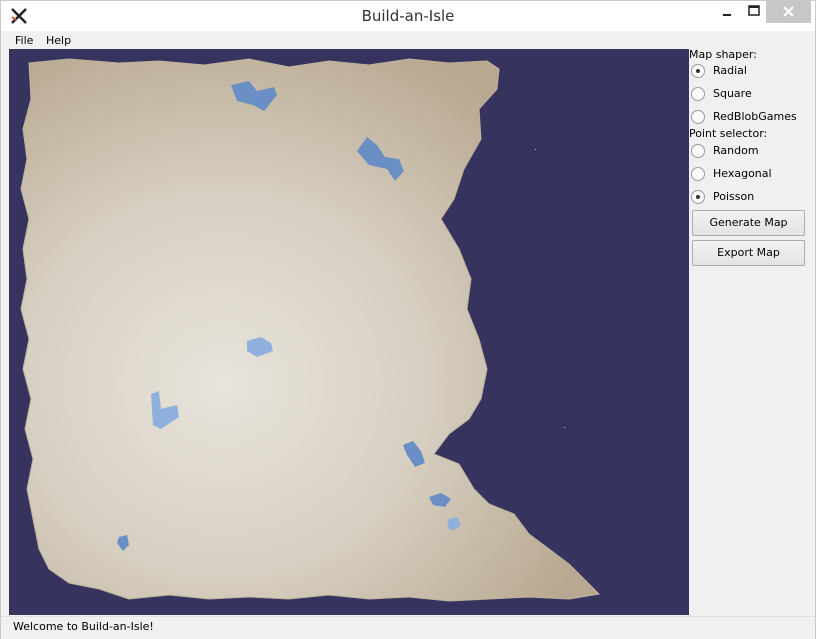 Image resolution: width=816 pixels, height=639 pixels. Describe the element at coordinates (727, 15) in the screenshot. I see `minimize-icon` at that location.